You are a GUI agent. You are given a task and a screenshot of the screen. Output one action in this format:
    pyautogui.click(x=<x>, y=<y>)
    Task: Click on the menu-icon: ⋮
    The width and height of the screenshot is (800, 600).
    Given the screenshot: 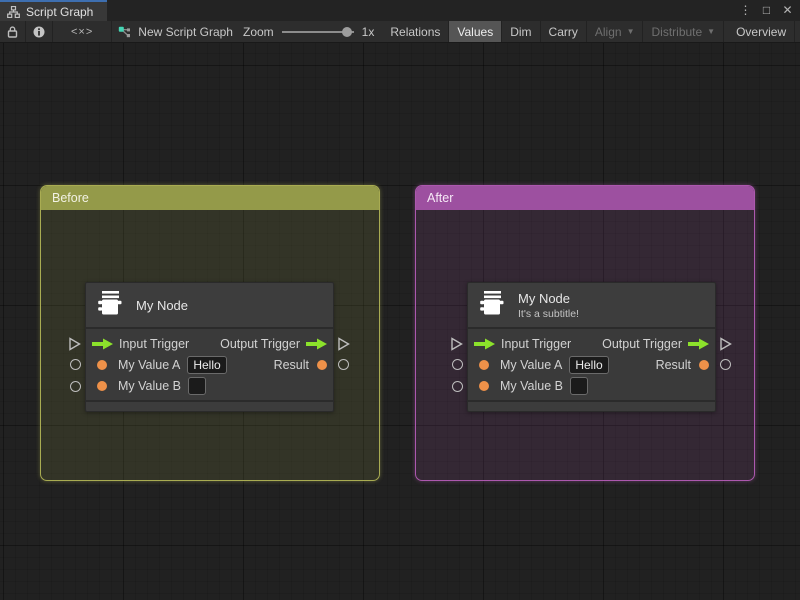 What is the action you would take?
    pyautogui.click(x=745, y=10)
    